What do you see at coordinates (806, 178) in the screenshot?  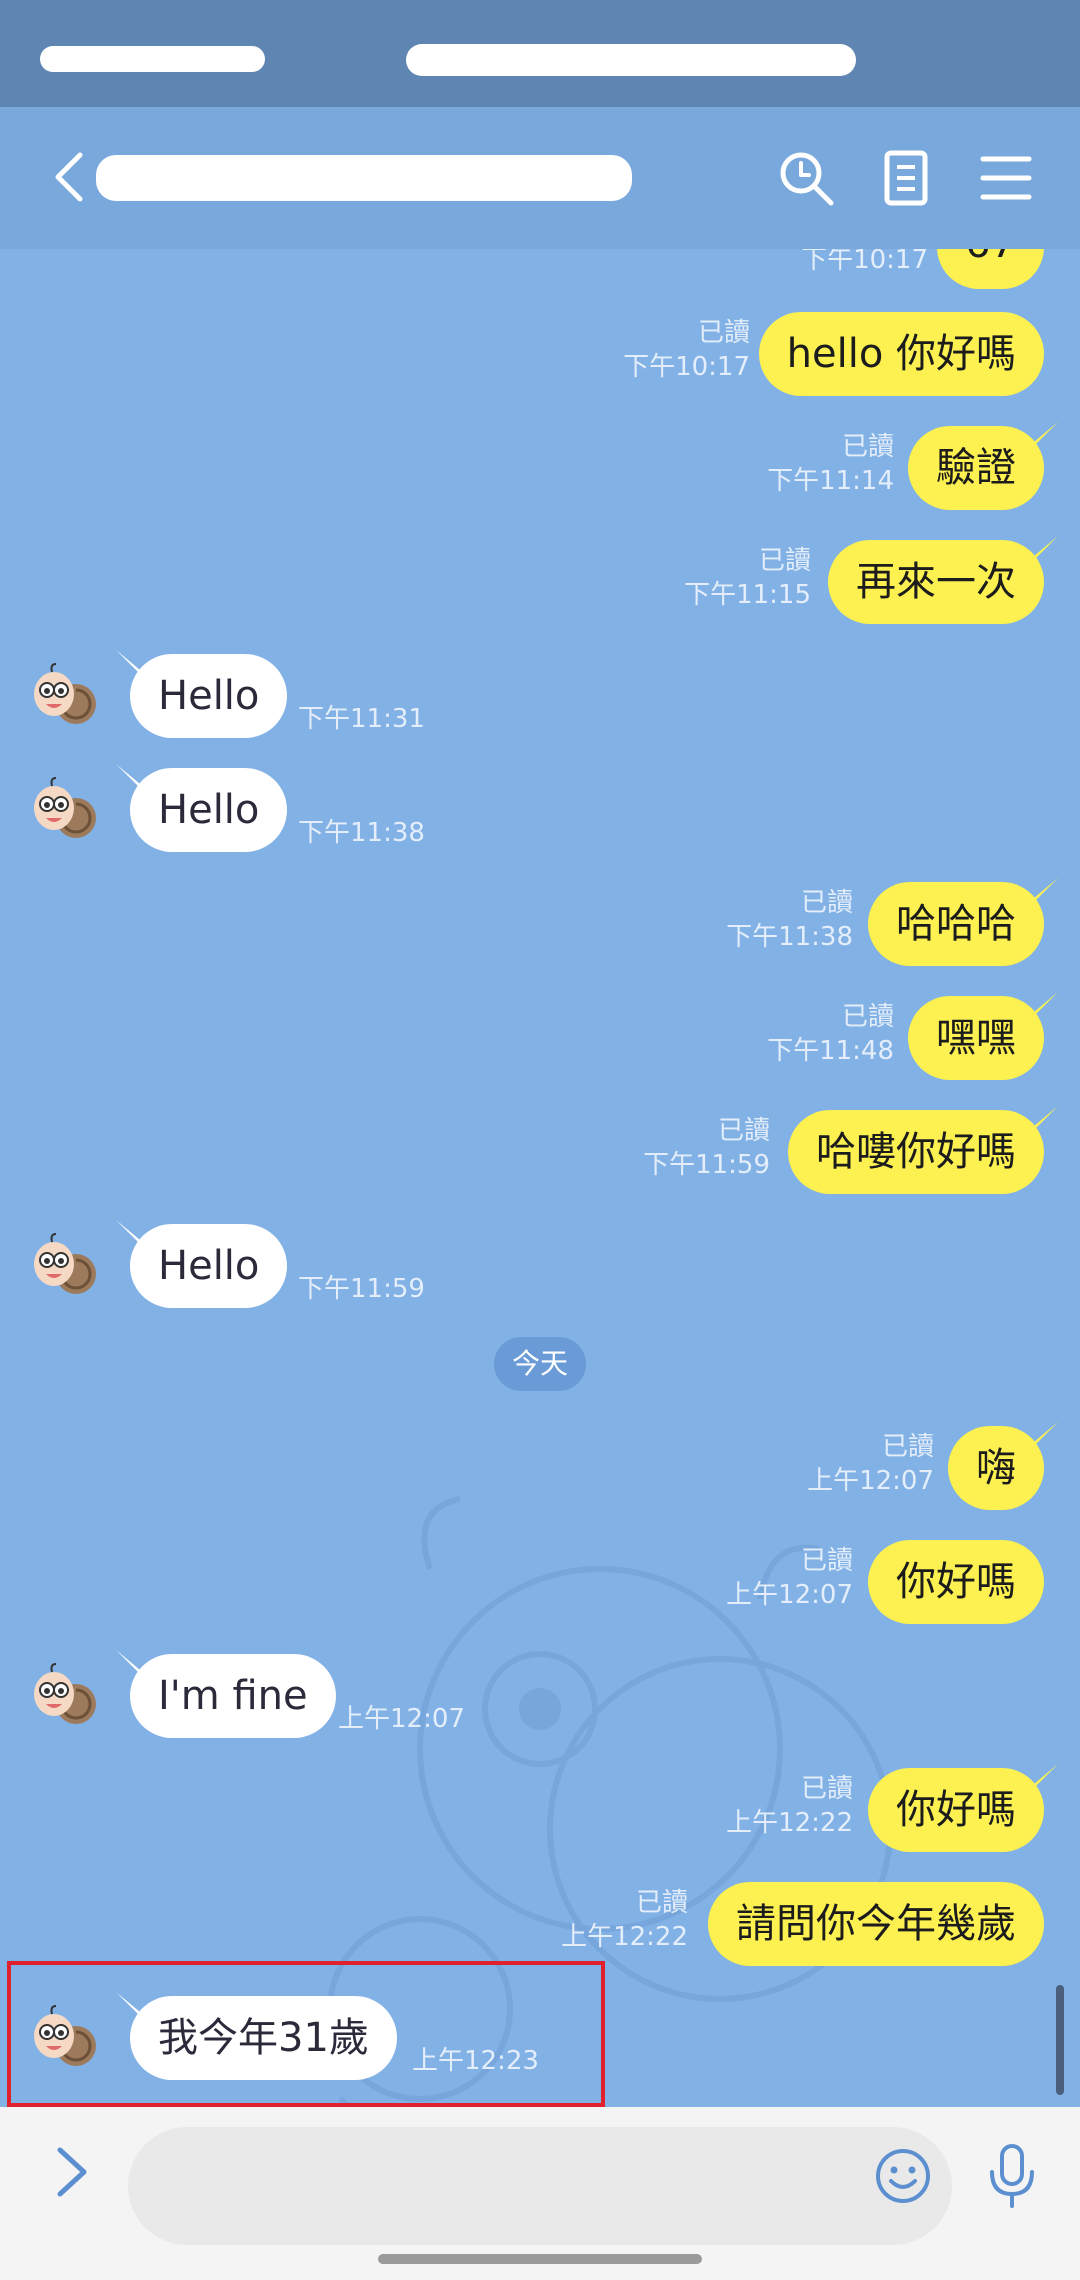 I see `search-icon` at bounding box center [806, 178].